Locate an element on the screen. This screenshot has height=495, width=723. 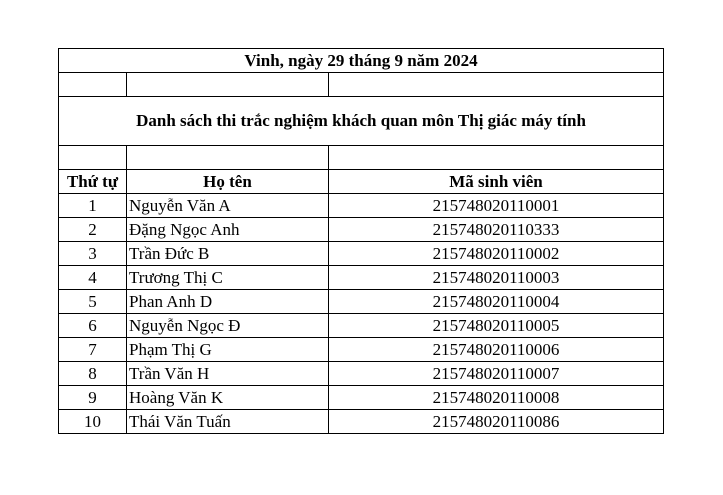
student-id: 215748020110003 is located at coordinates (496, 277).